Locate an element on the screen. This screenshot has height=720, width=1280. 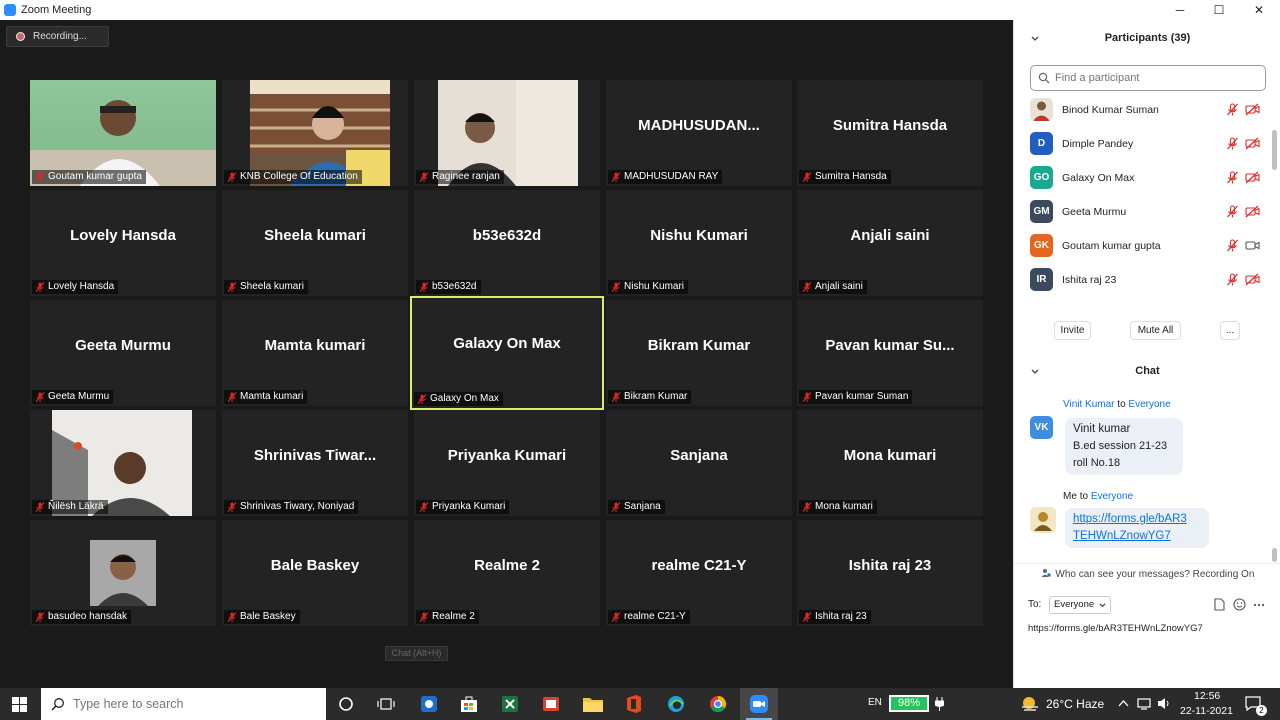
find-participant-input is located at coordinates (1148, 78).